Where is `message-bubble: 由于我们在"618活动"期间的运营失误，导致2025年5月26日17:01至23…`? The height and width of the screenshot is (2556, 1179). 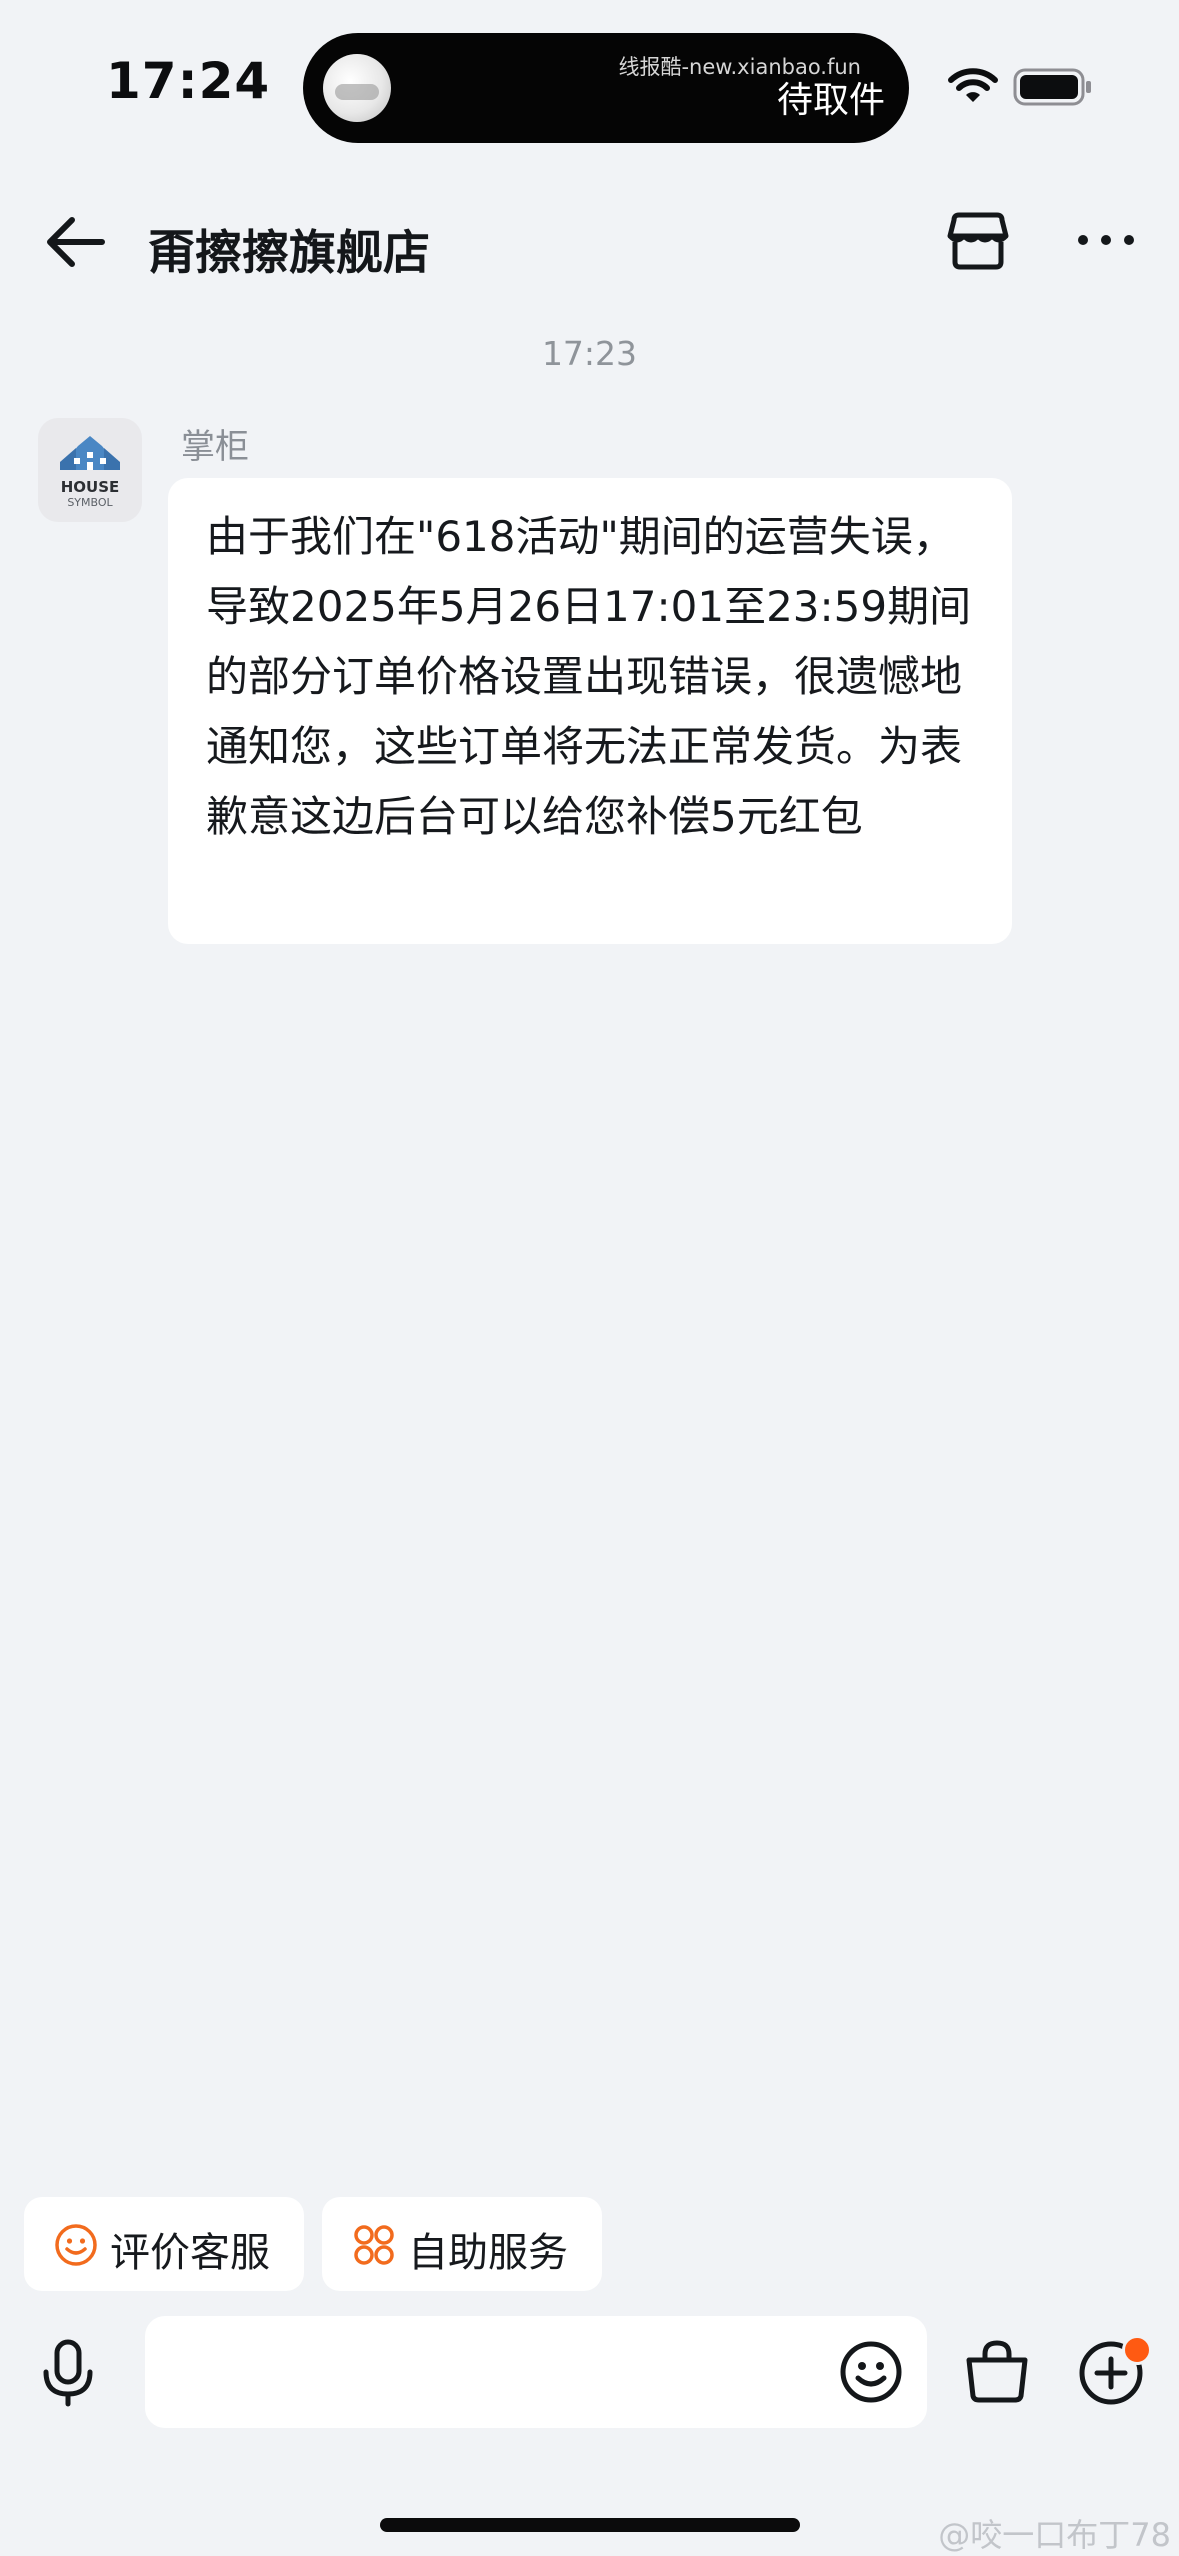
message-bubble: 由于我们在"618活动"期间的运营失误，导致2025年5月26日17:01至23… is located at coordinates (590, 711).